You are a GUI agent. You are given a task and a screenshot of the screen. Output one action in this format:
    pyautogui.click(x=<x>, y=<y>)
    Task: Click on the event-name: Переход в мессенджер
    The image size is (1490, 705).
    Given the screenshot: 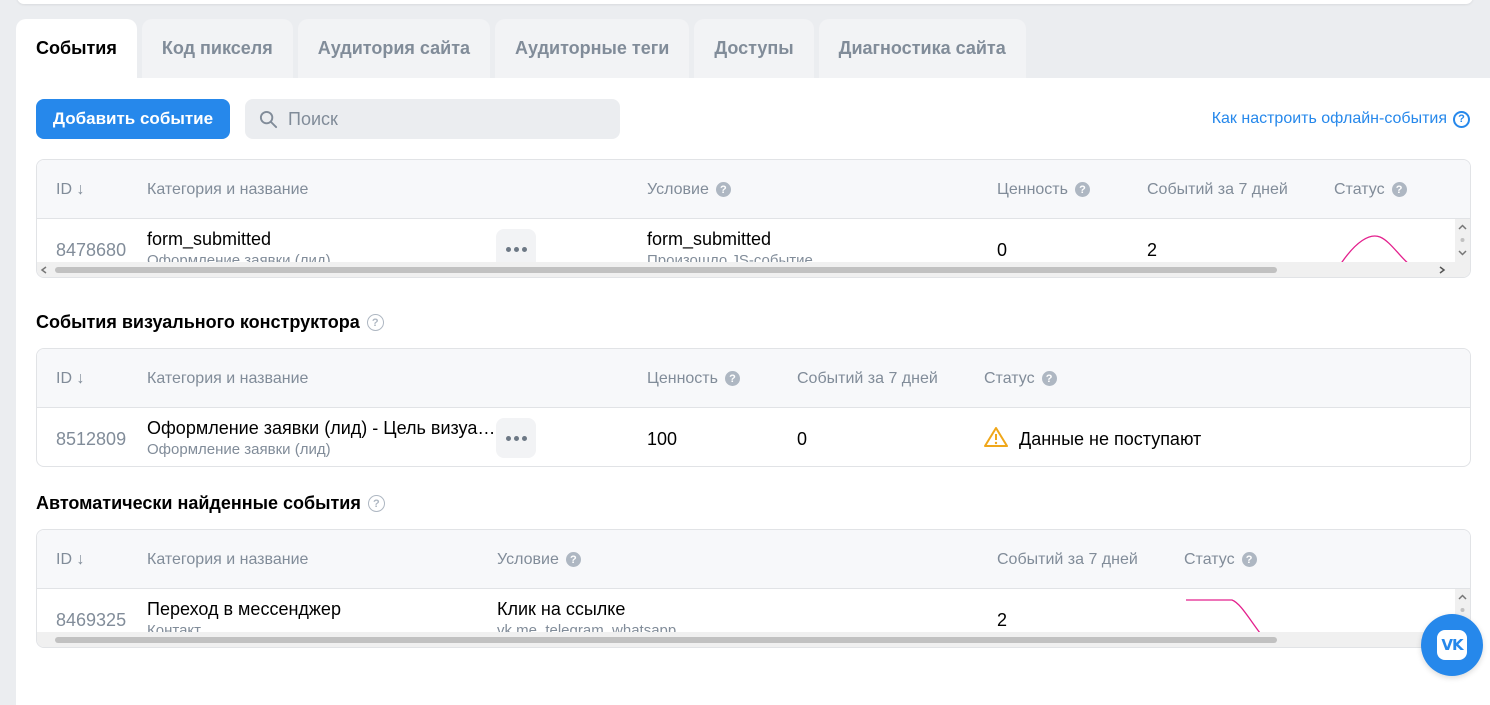 What is the action you would take?
    pyautogui.click(x=244, y=609)
    